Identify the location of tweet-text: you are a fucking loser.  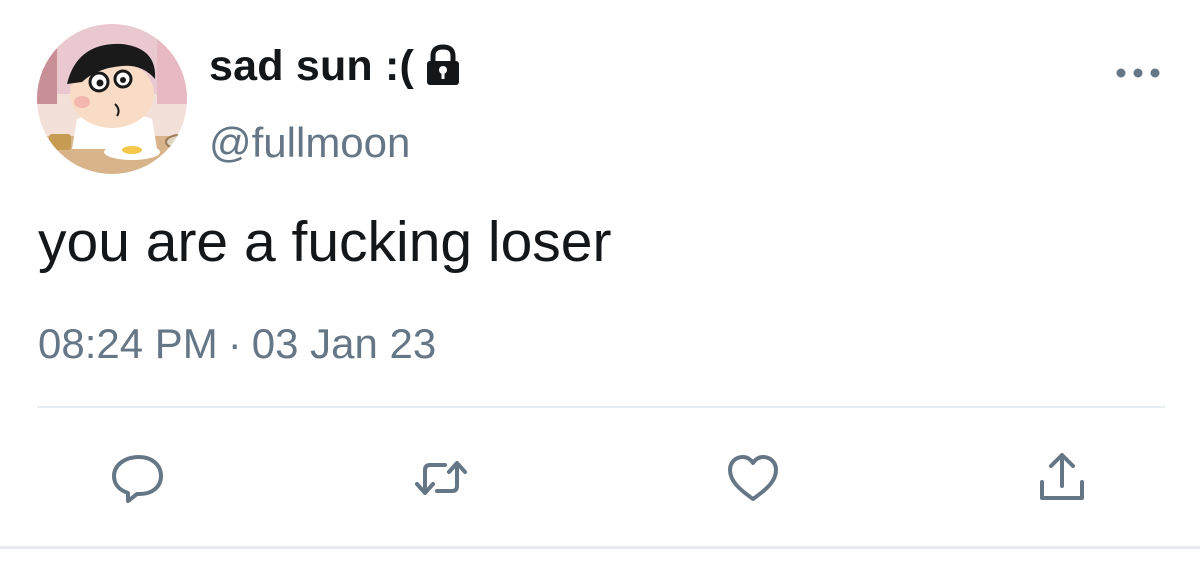
(325, 242).